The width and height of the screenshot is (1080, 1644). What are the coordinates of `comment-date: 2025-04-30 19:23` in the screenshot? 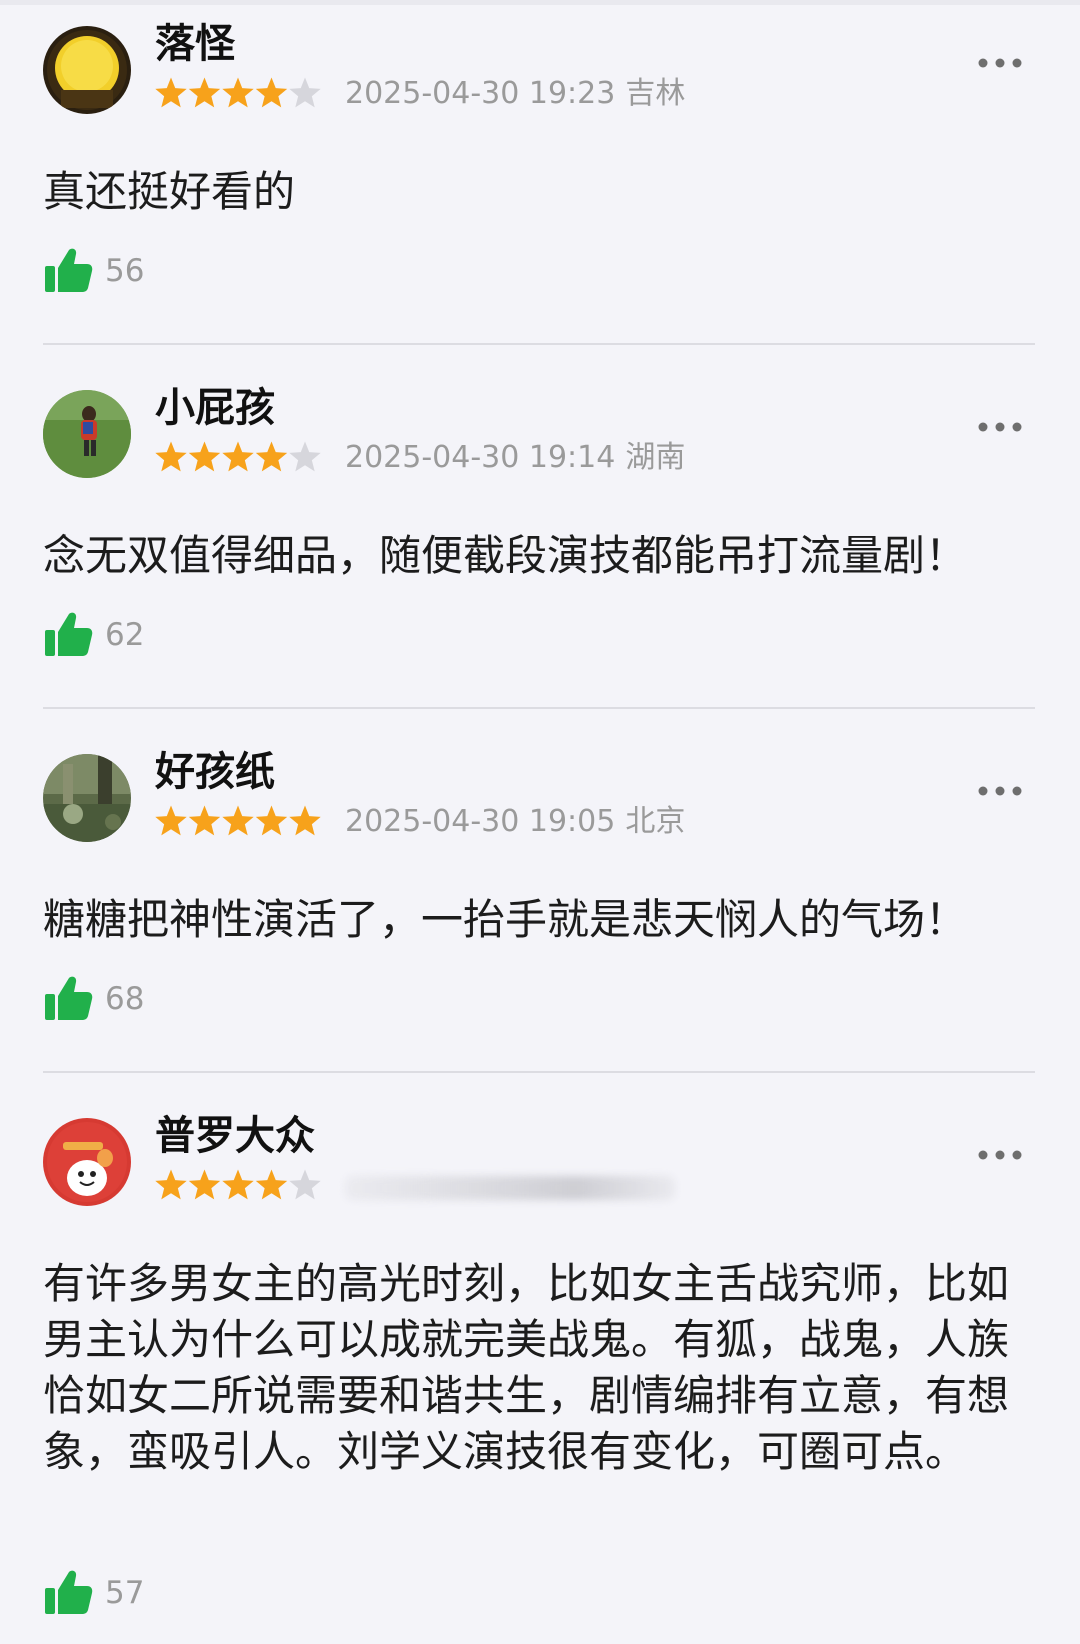 It's located at (480, 93).